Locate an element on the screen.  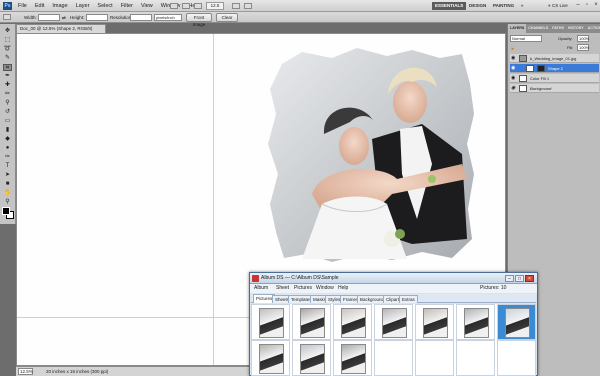
workspace-essentials: ESSENTIALS is located at coordinates (449, 6).